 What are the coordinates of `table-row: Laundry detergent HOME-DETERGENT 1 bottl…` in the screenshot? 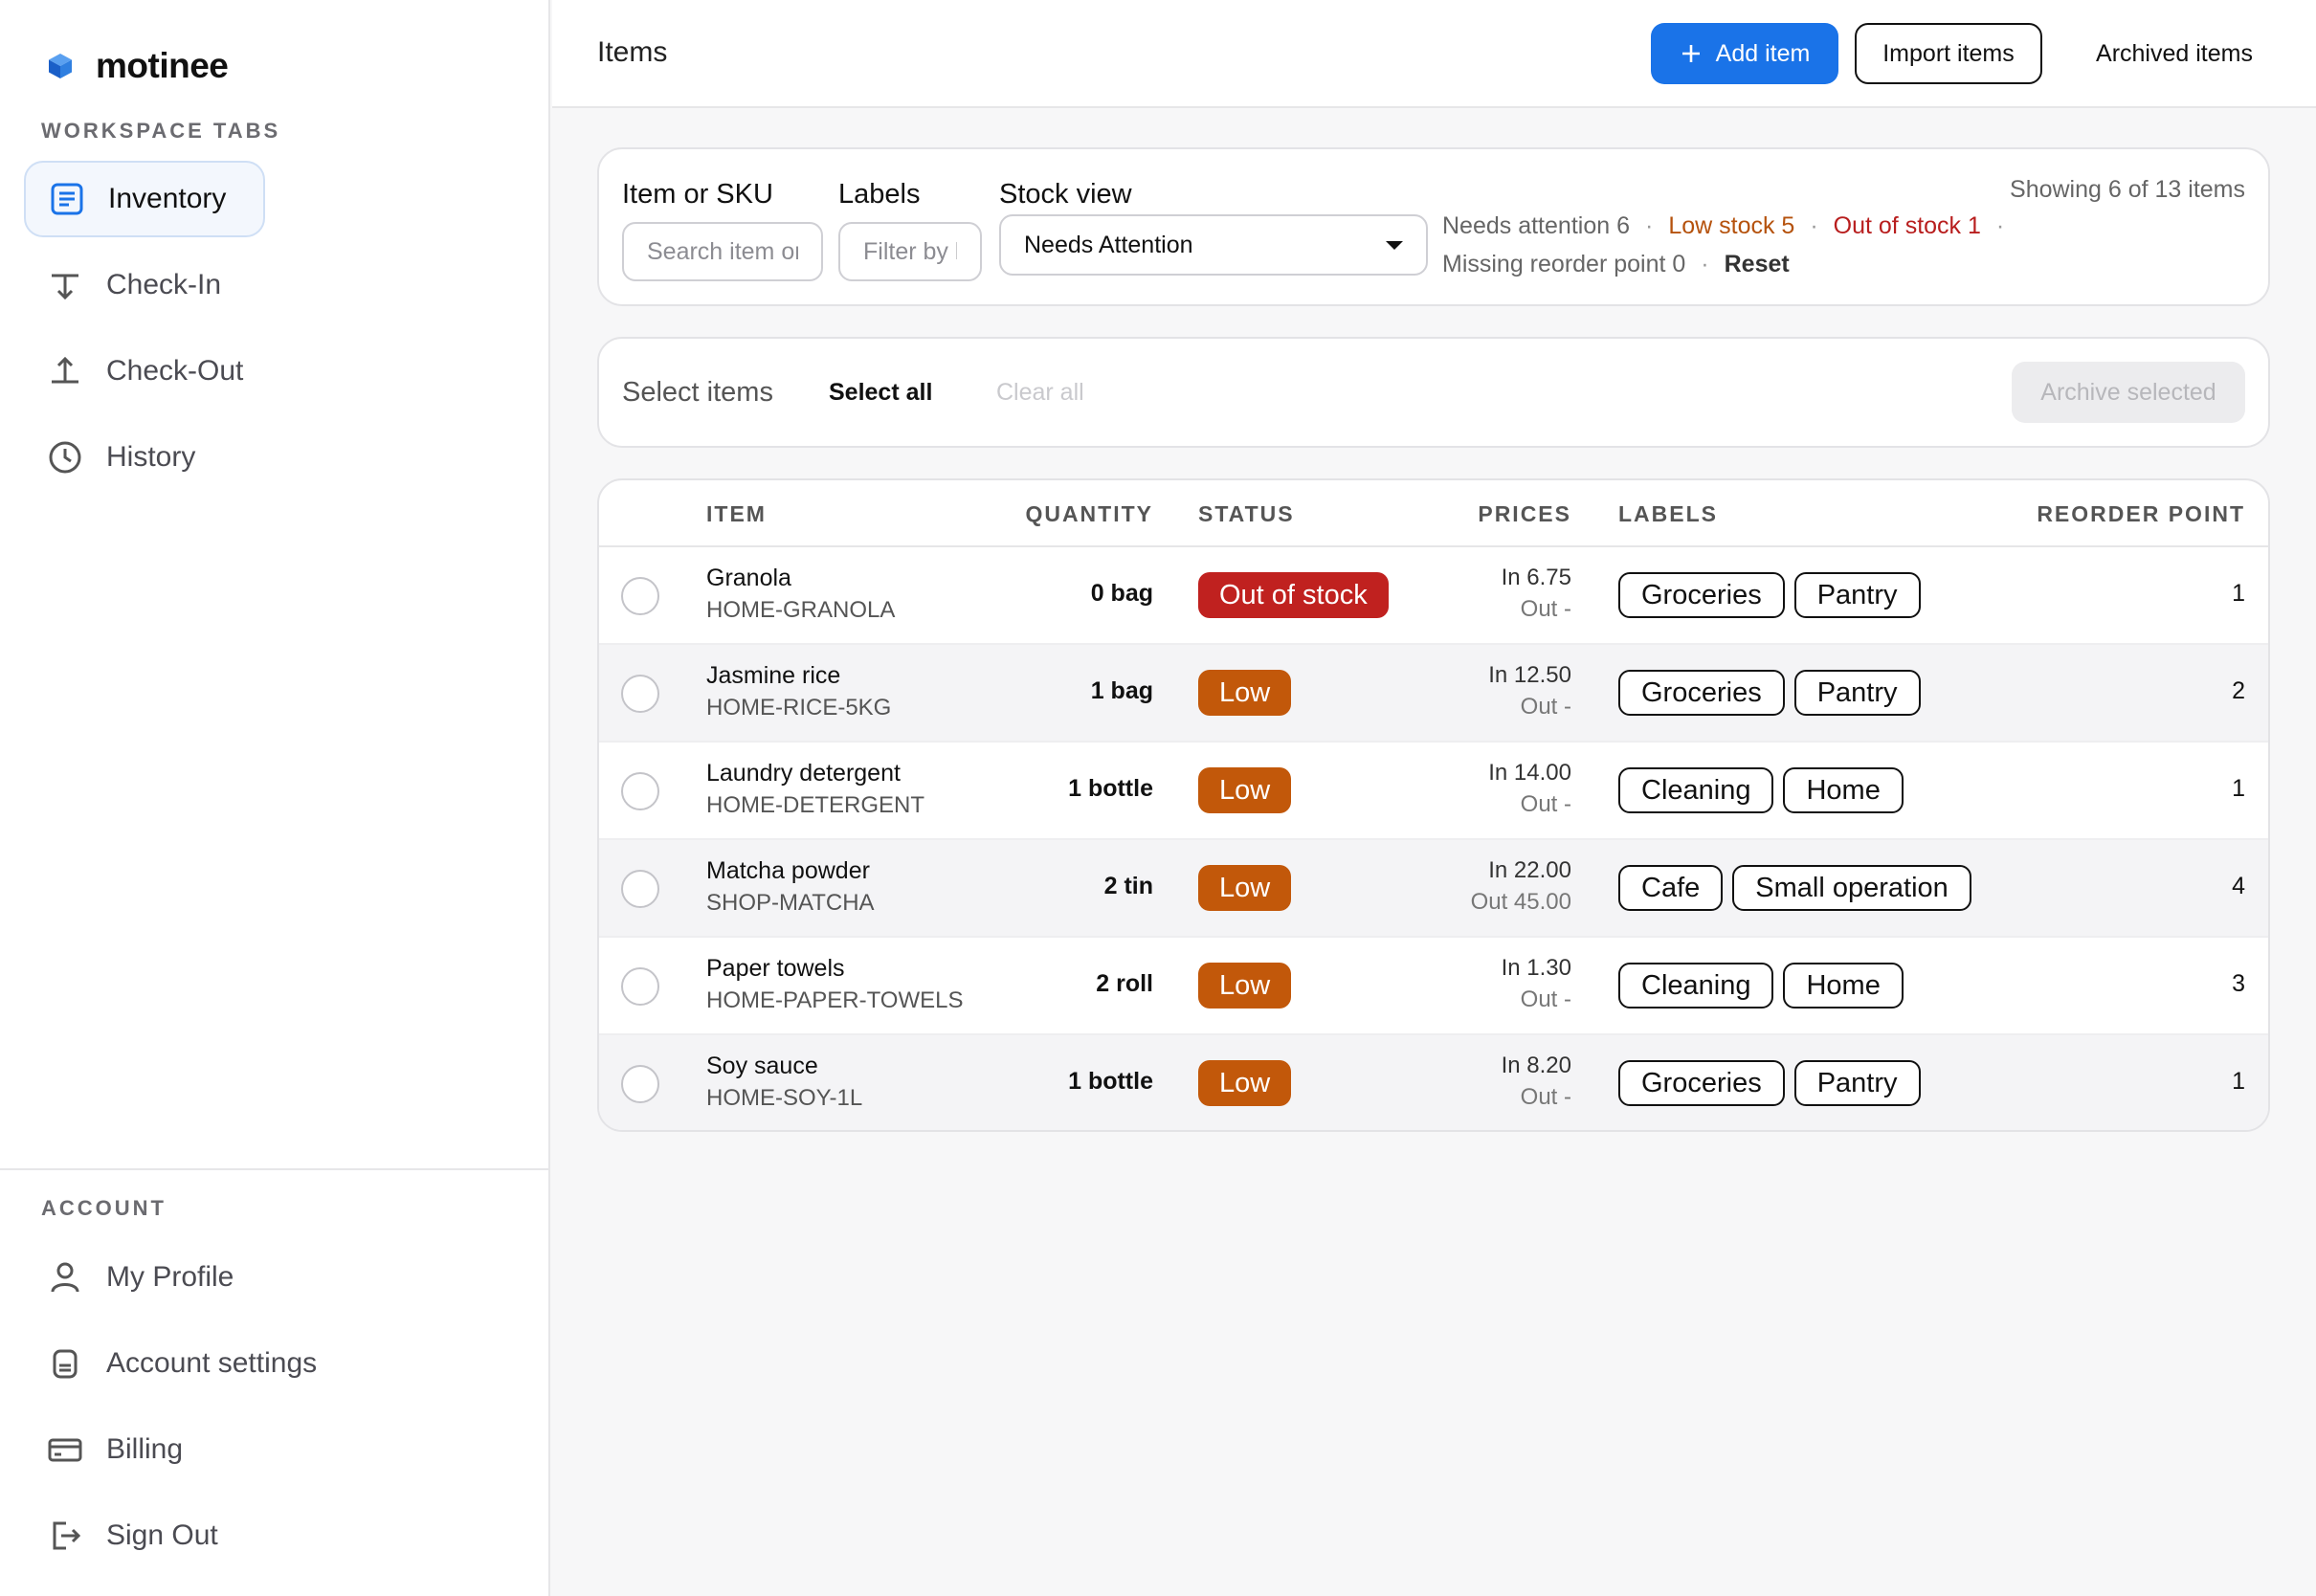 It's located at (1433, 792).